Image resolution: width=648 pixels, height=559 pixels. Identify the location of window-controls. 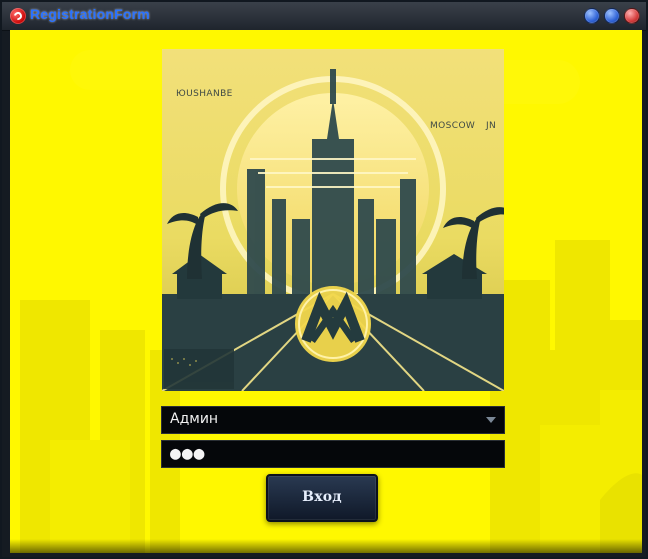
(612, 16).